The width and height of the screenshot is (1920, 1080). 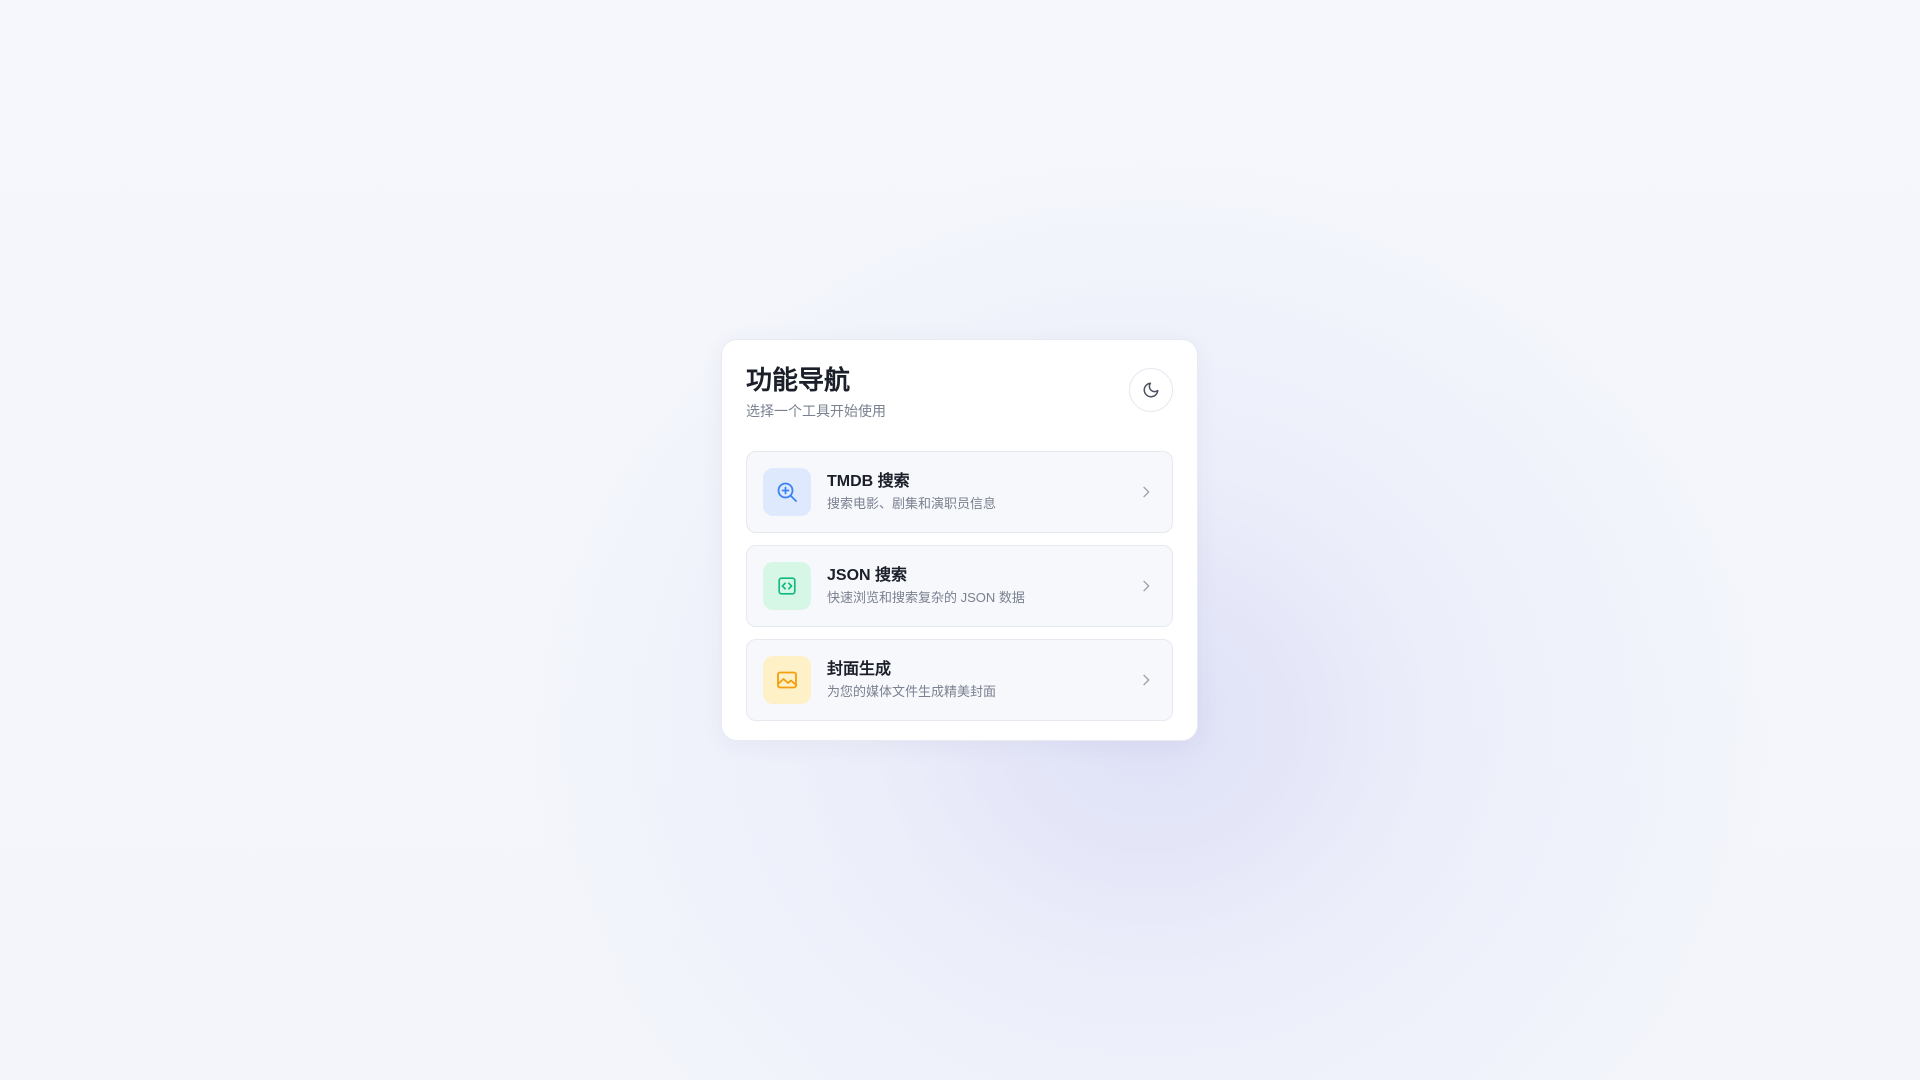 I want to click on cover-icon-tile, so click(x=787, y=680).